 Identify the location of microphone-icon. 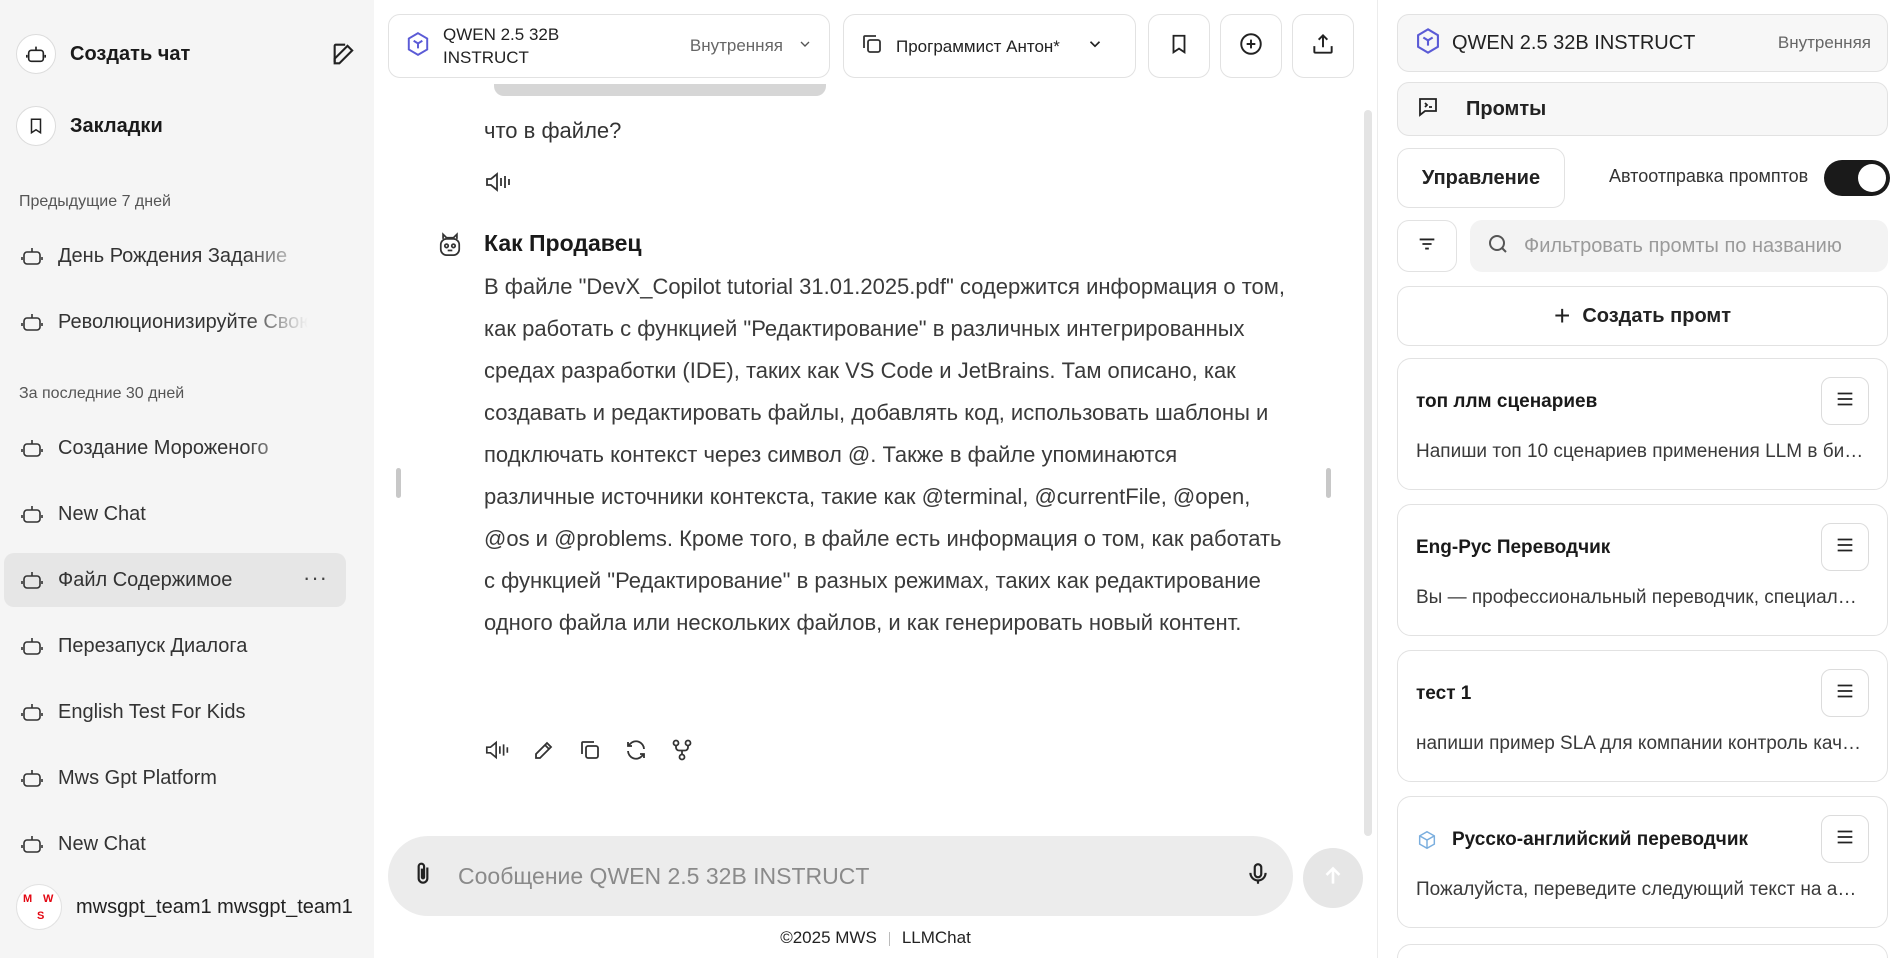
(1258, 876).